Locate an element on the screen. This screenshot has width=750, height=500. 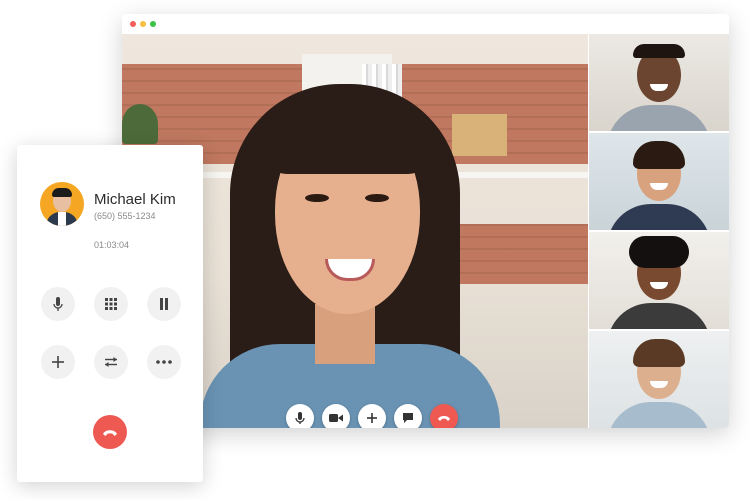
add-call-button is located at coordinates (58, 362).